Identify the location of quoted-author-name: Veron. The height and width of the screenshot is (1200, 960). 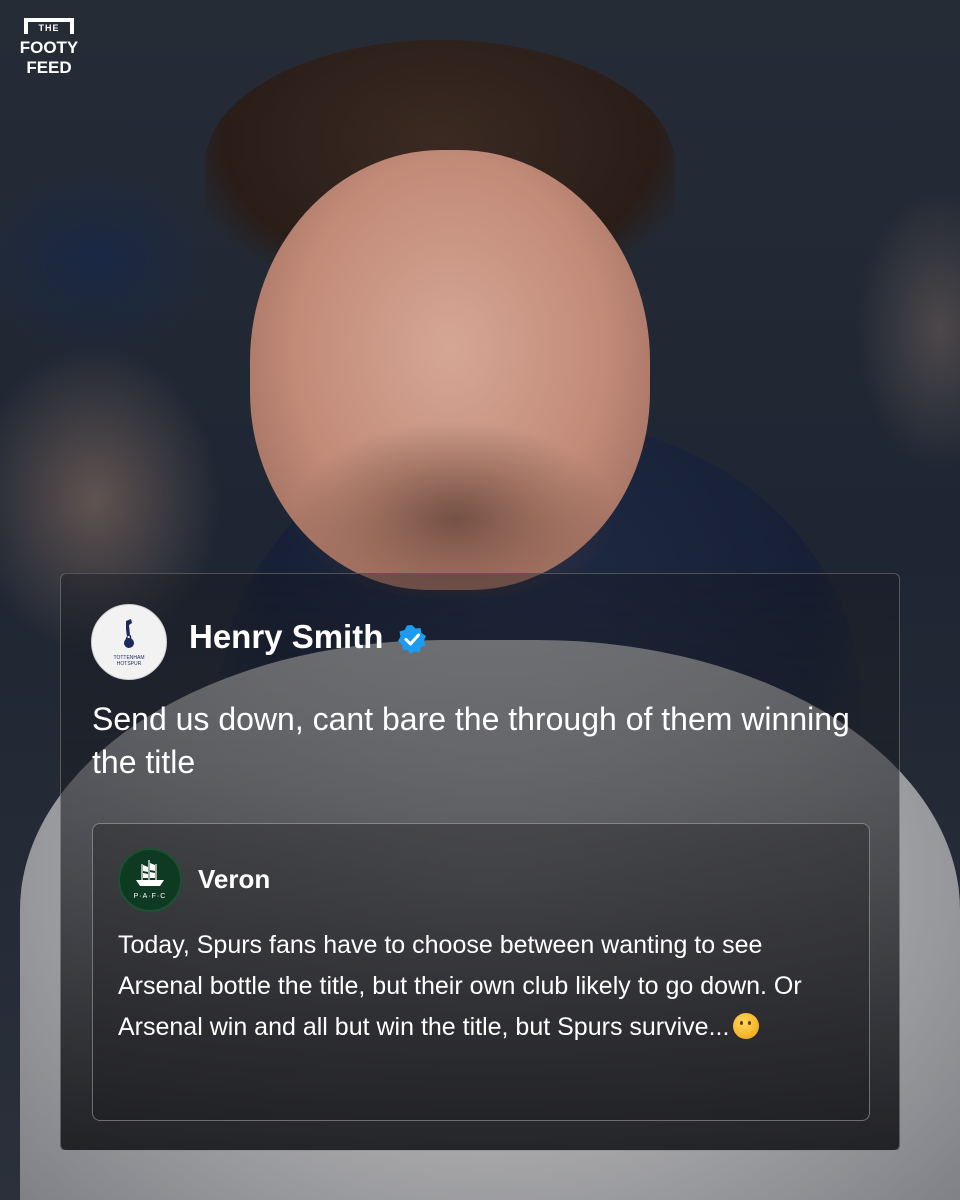
(234, 879).